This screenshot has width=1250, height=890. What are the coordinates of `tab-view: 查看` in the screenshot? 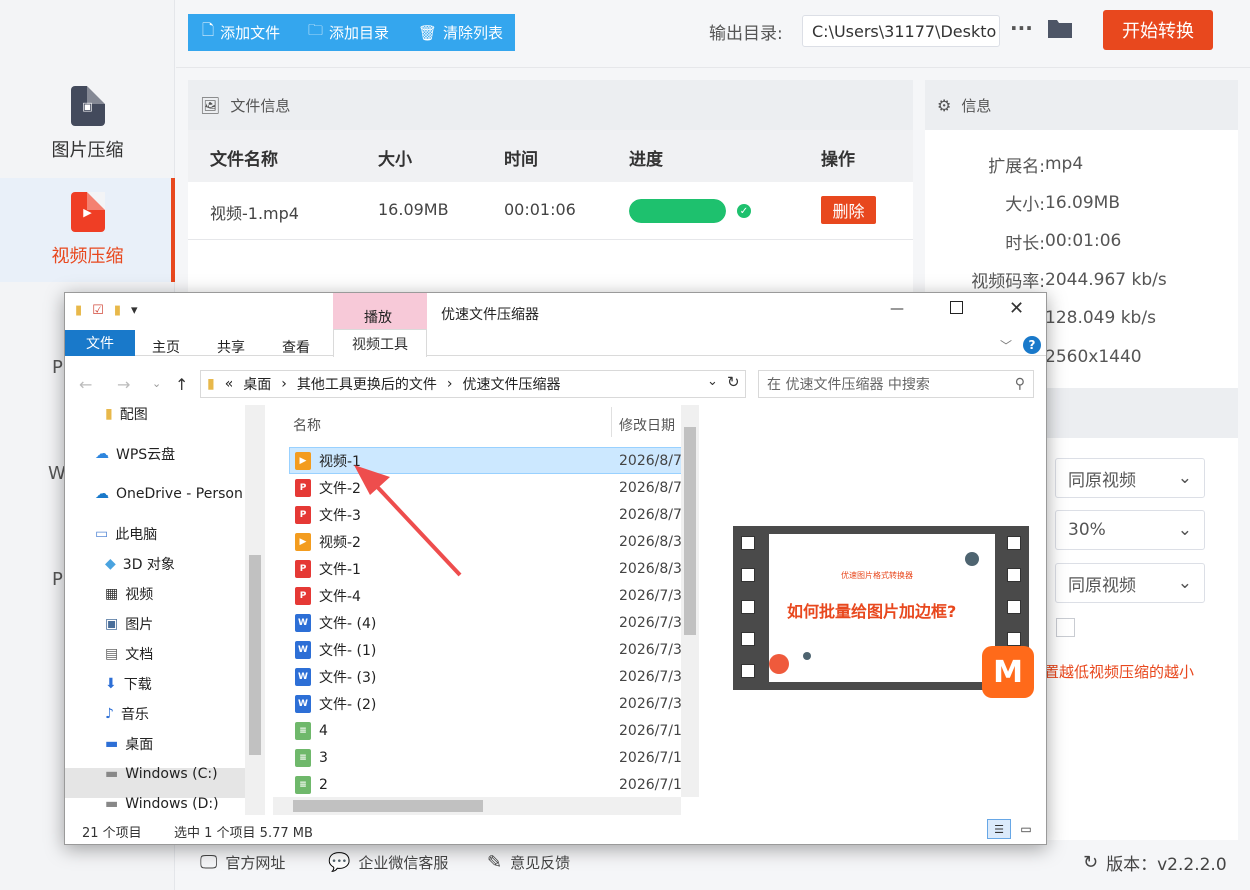 It's located at (296, 347).